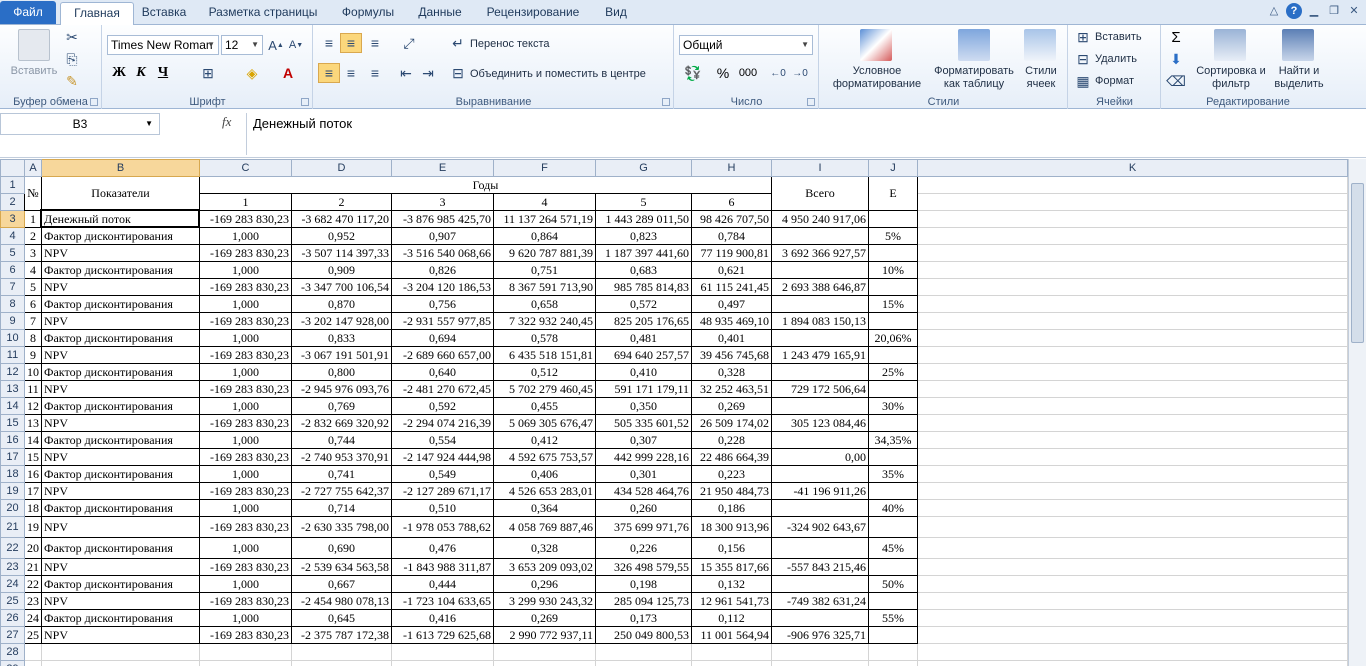  I want to click on cell-e: 15%, so click(893, 304).